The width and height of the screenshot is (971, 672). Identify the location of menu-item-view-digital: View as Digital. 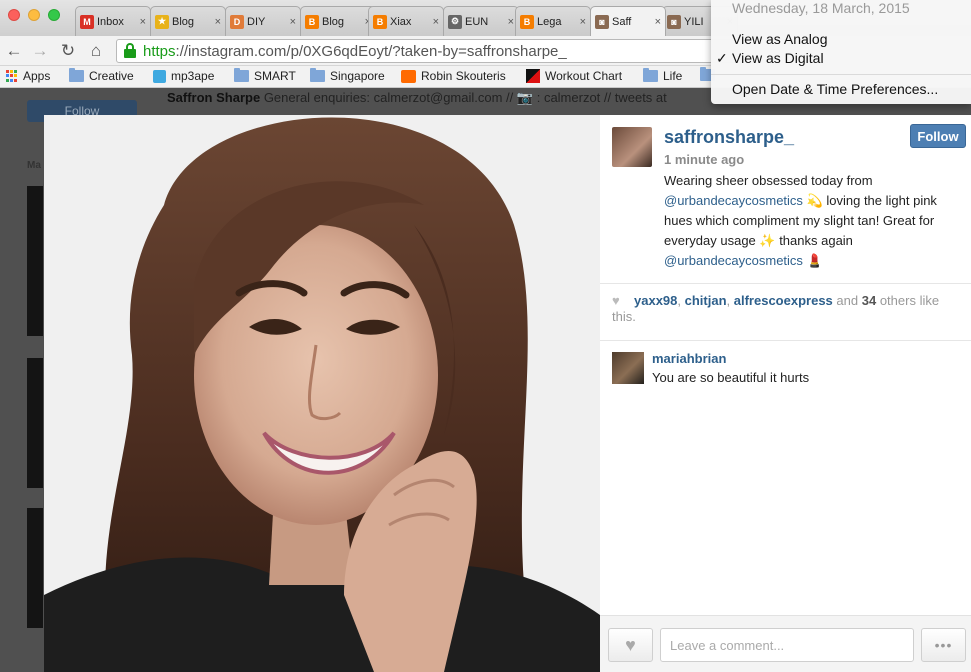
(778, 58).